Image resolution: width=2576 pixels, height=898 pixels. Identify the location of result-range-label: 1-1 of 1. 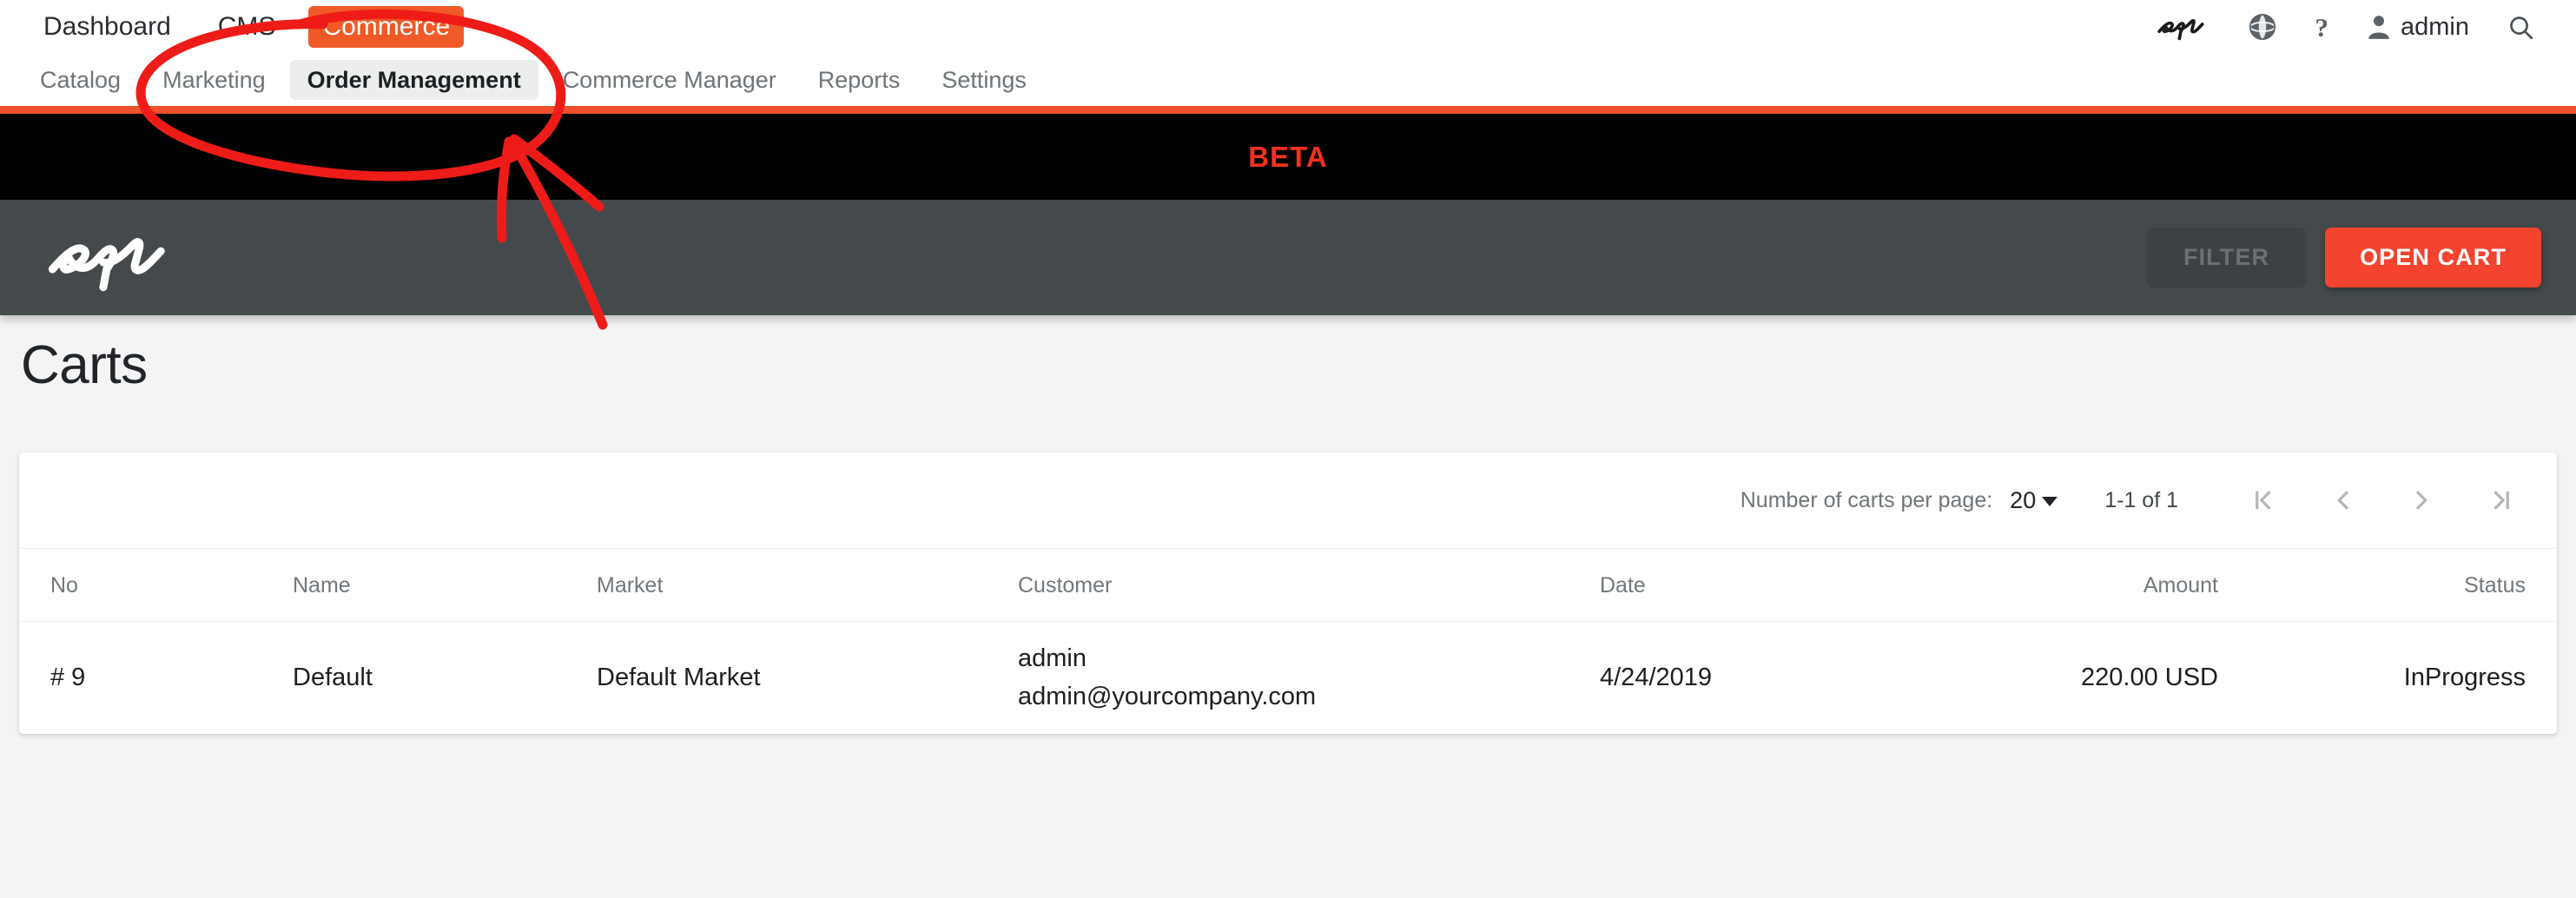
(2141, 499).